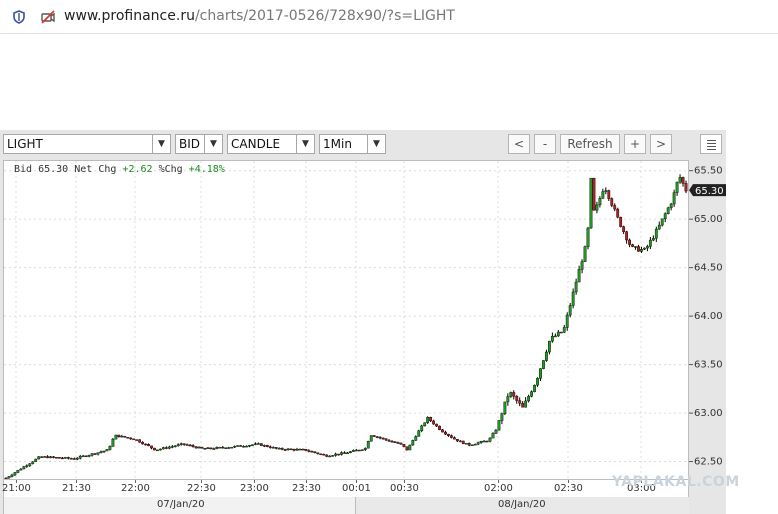 The height and width of the screenshot is (514, 778). I want to click on refresh-button: Refresh, so click(590, 144).